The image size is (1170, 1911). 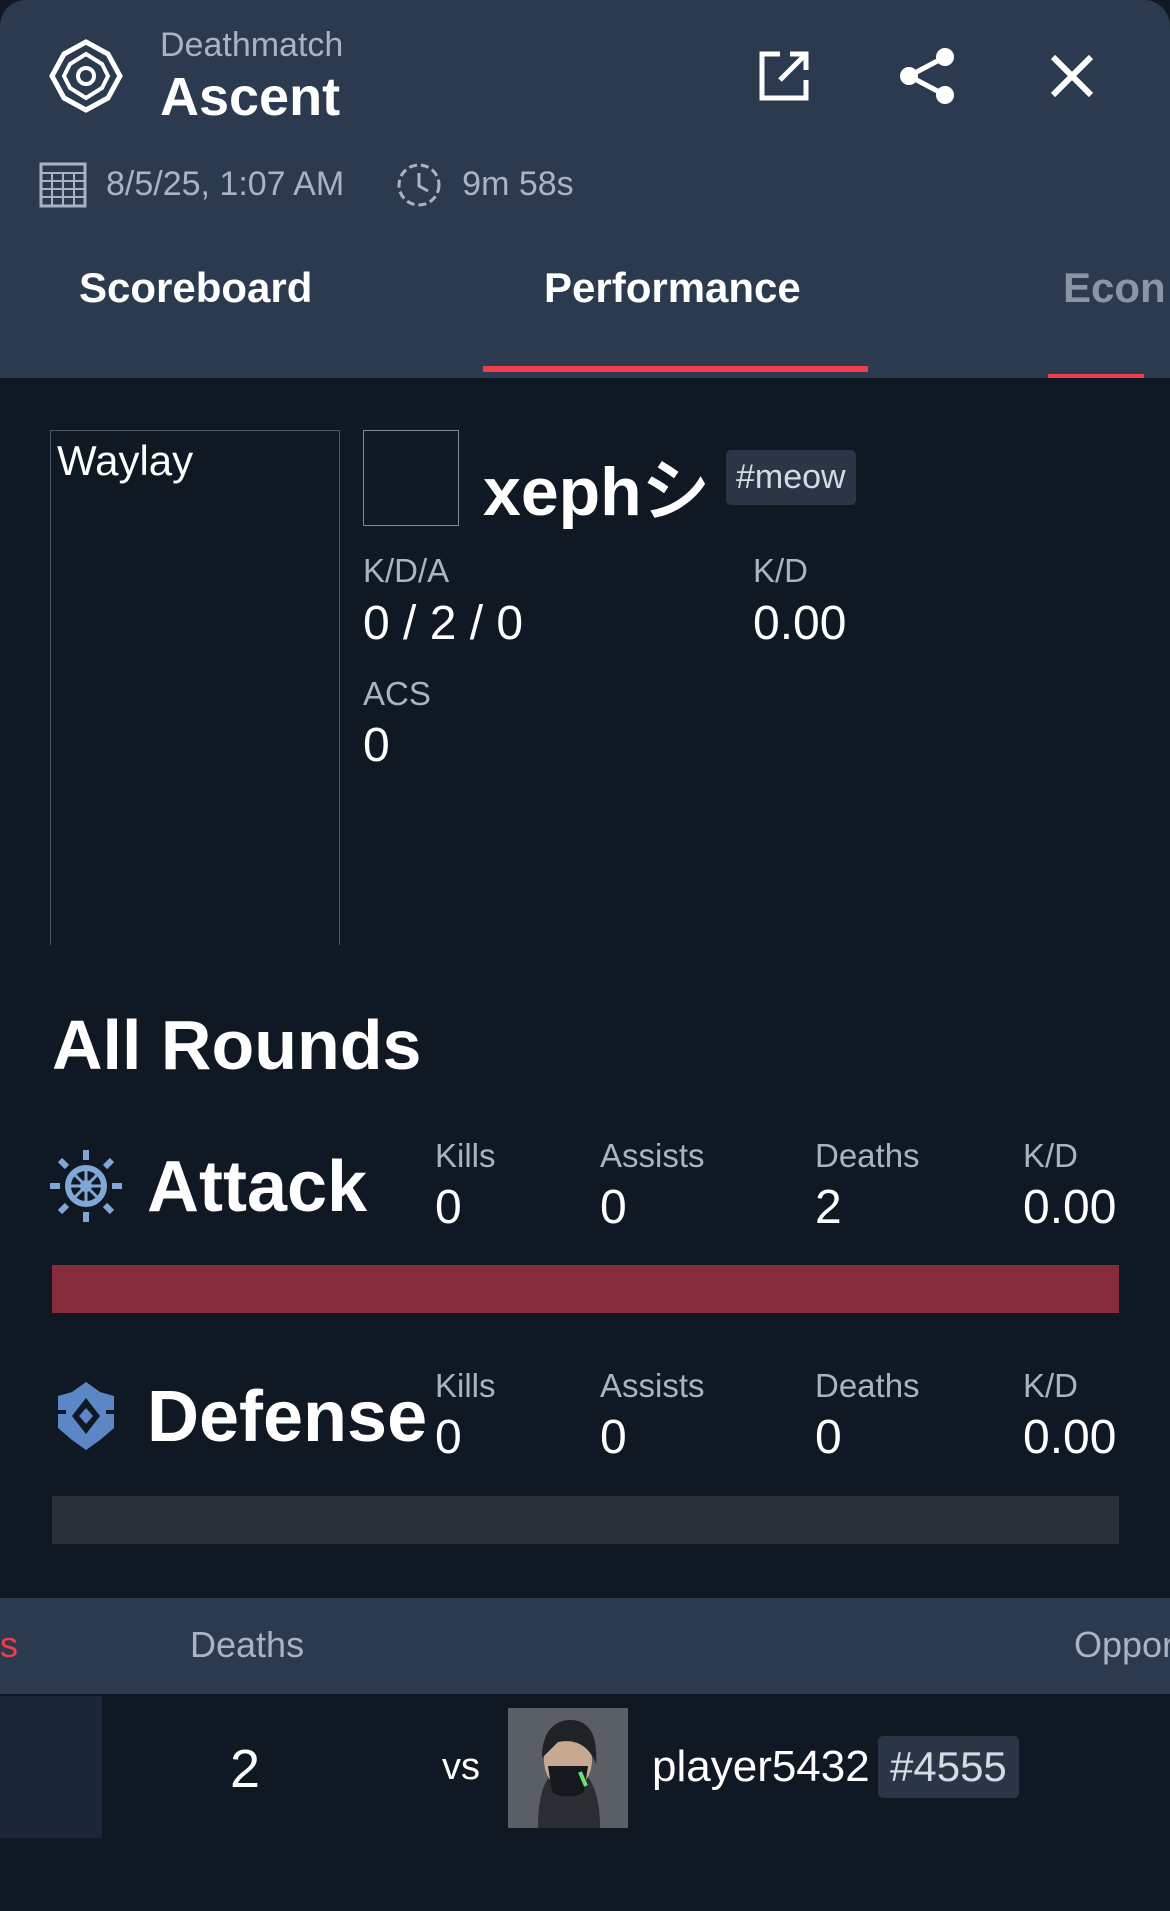 What do you see at coordinates (443, 623) in the screenshot?
I see `kda-value: 0 / 2 / 0` at bounding box center [443, 623].